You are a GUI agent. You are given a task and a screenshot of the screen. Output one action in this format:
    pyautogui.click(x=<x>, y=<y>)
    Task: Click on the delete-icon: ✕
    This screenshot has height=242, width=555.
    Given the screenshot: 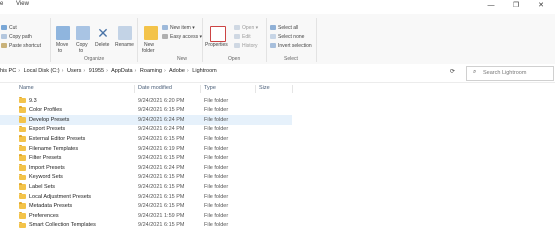 What is the action you would take?
    pyautogui.click(x=103, y=33)
    